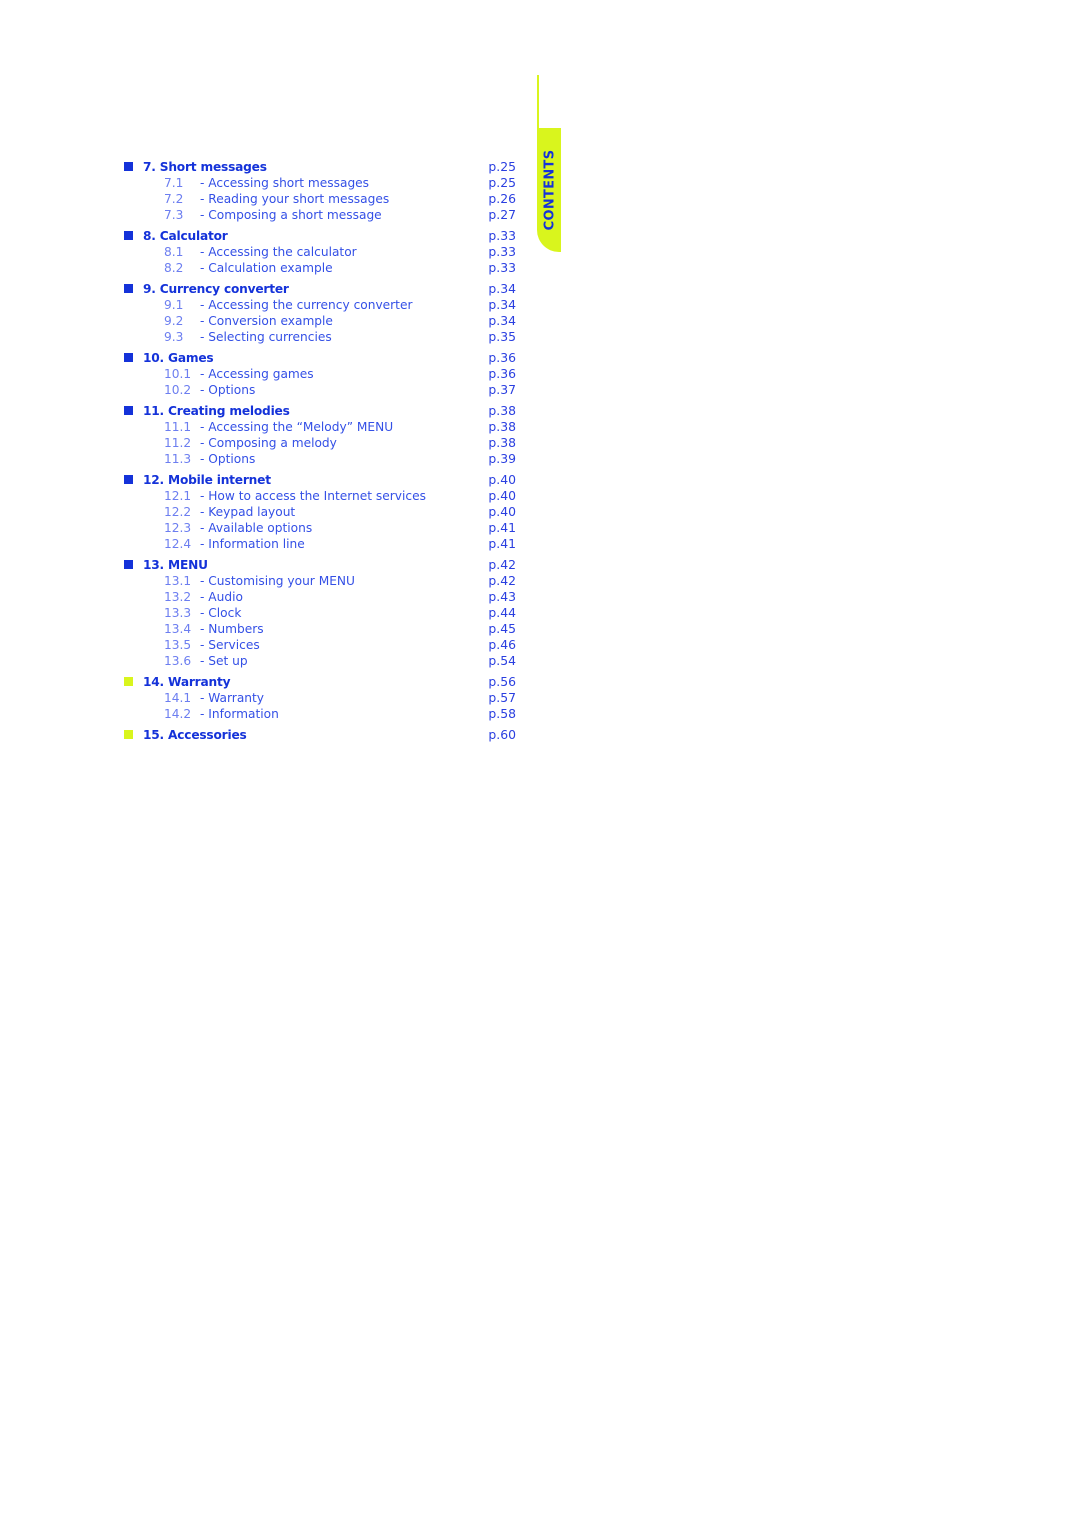 The height and width of the screenshot is (1528, 1080). Describe the element at coordinates (175, 565) in the screenshot. I see `section-title: 13. MENU` at that location.